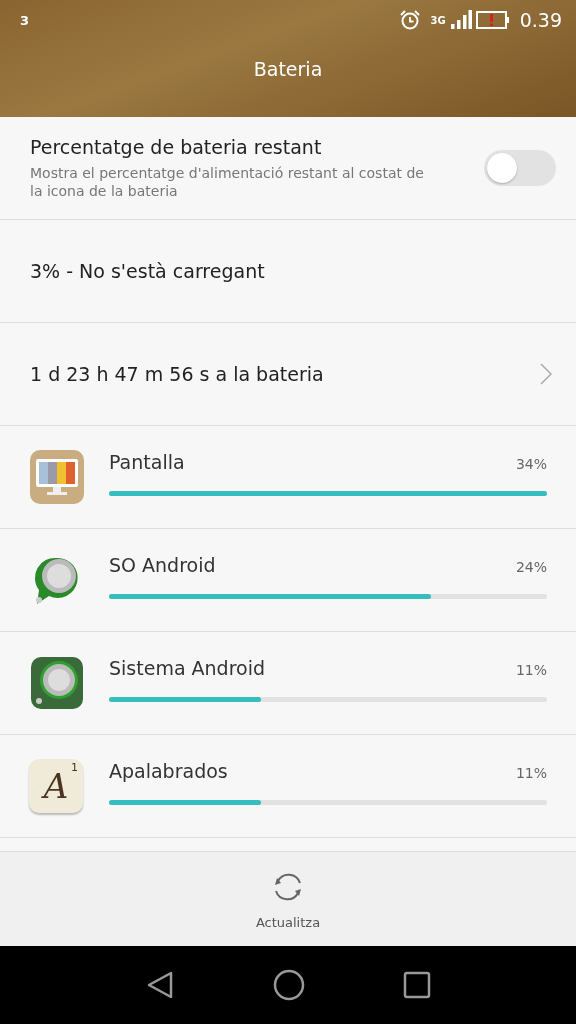 The height and width of the screenshot is (1024, 576). I want to click on chevron-right-icon, so click(546, 374).